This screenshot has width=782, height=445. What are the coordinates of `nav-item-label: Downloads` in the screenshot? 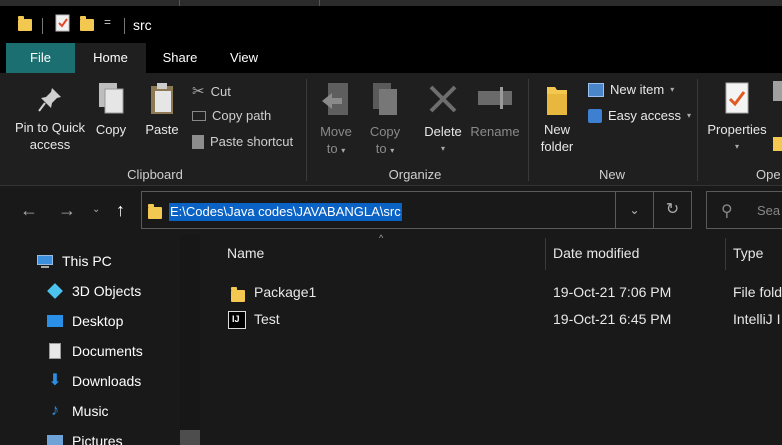 It's located at (107, 381).